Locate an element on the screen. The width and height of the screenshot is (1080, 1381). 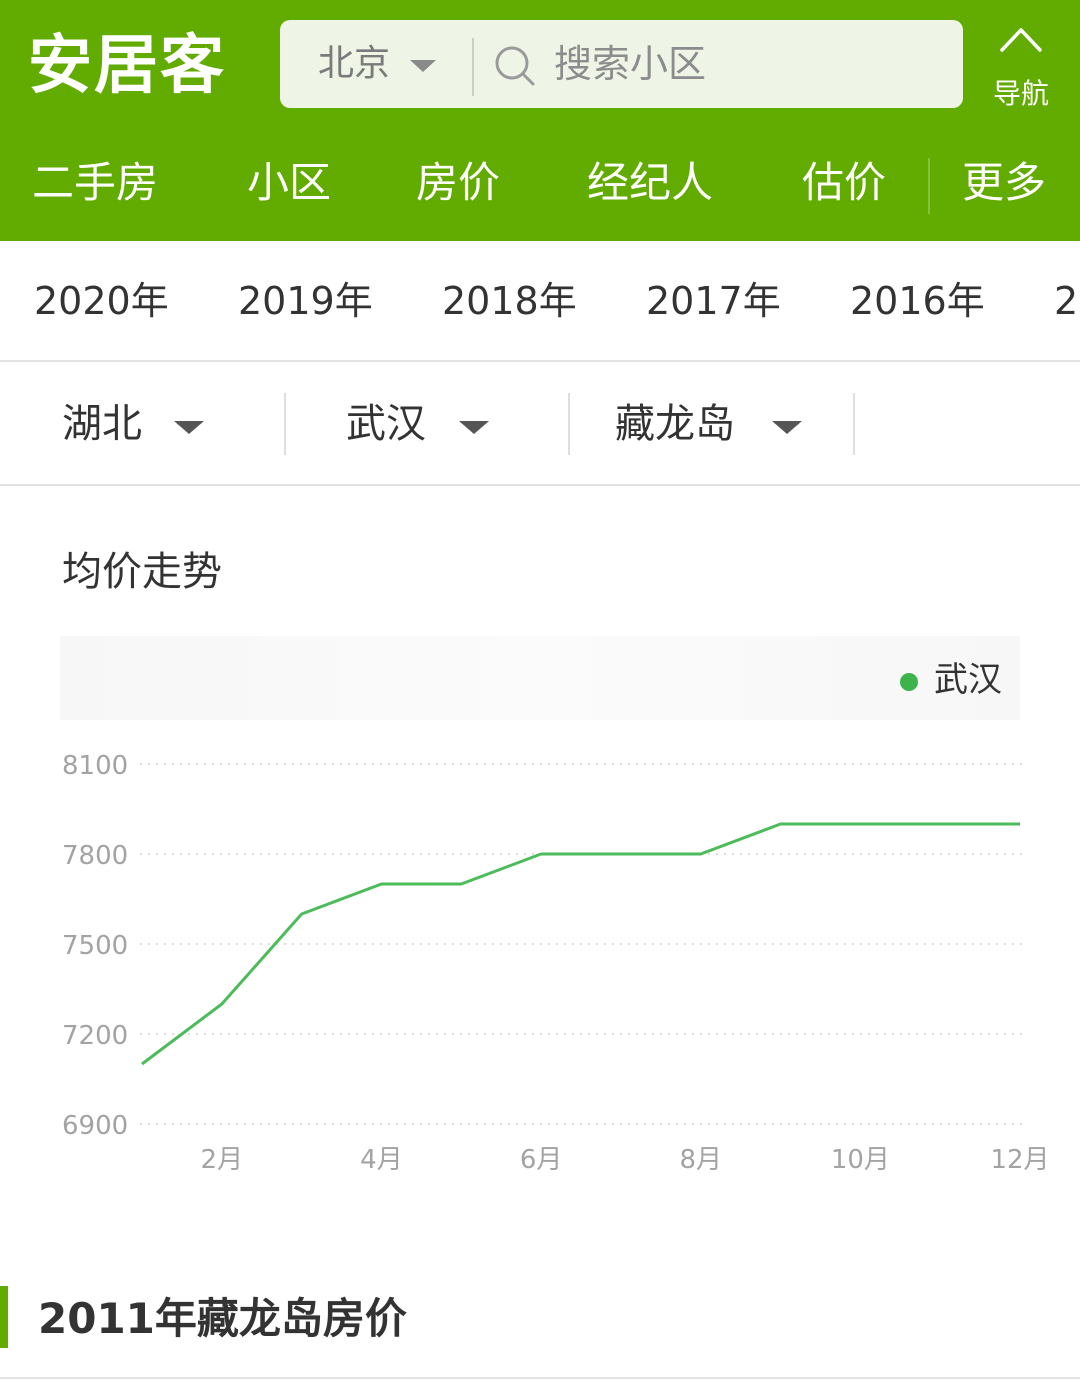
x-tick-label: 10月 is located at coordinates (860, 1160).